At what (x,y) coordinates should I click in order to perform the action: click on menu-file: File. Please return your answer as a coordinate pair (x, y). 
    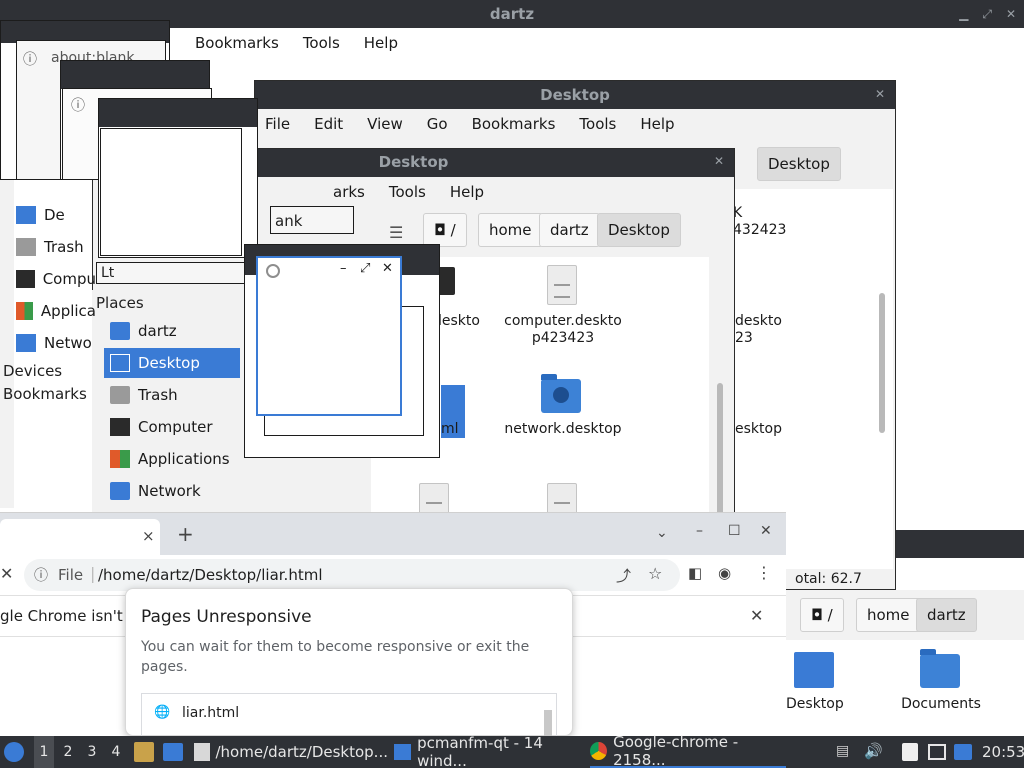
    Looking at the image, I should click on (277, 124).